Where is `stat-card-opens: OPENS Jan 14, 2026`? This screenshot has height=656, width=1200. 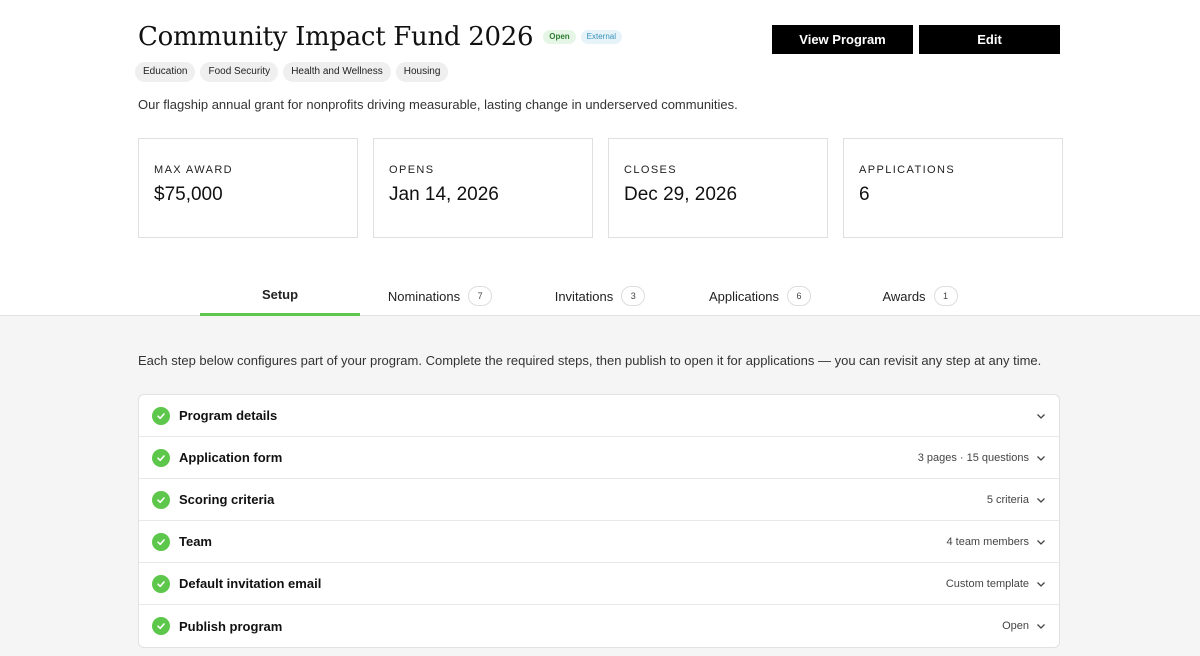
stat-card-opens: OPENS Jan 14, 2026 is located at coordinates (483, 188).